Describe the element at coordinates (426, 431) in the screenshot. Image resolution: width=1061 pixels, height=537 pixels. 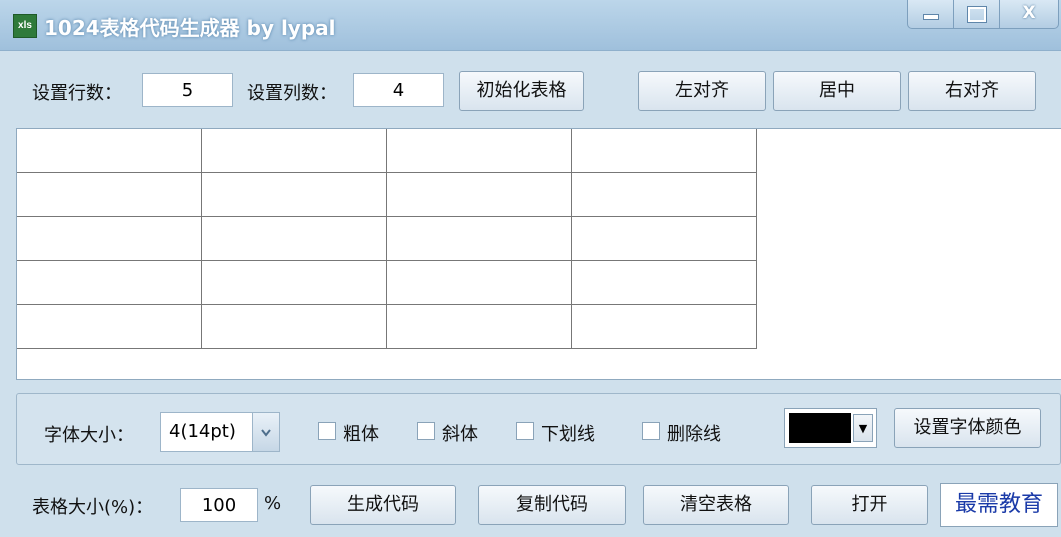
I see `italic-checkbox` at that location.